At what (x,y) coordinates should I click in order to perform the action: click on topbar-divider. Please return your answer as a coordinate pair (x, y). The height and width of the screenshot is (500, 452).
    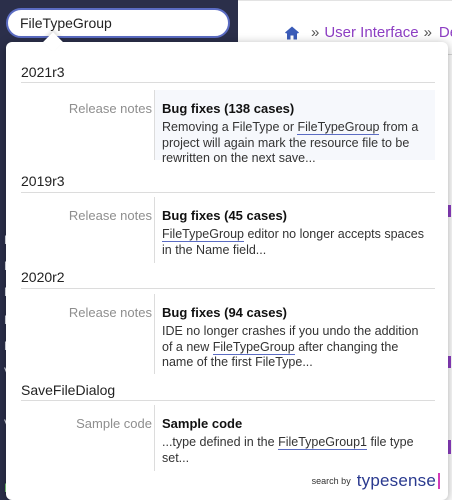
    Looking at the image, I should click on (345, 0).